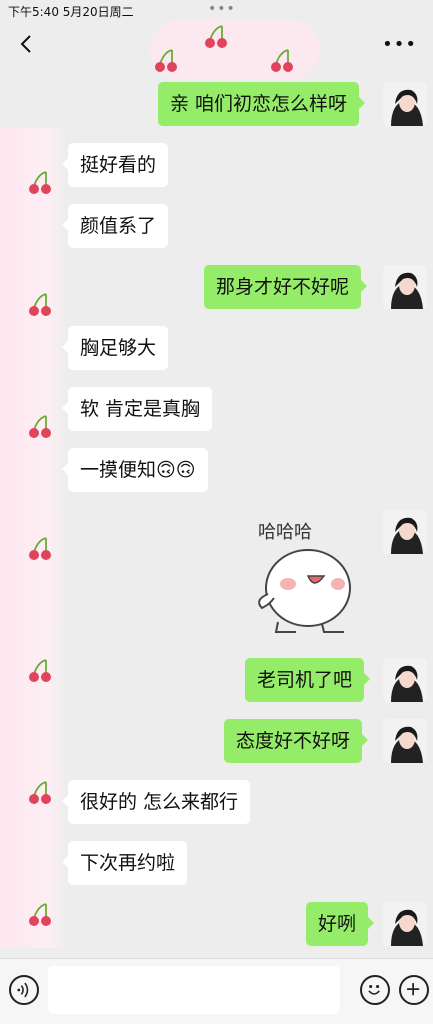 The image size is (433, 1024). Describe the element at coordinates (262, 104) in the screenshot. I see `chat-bubble-outgoing: 亲 咱们初恋怎么样呀` at that location.